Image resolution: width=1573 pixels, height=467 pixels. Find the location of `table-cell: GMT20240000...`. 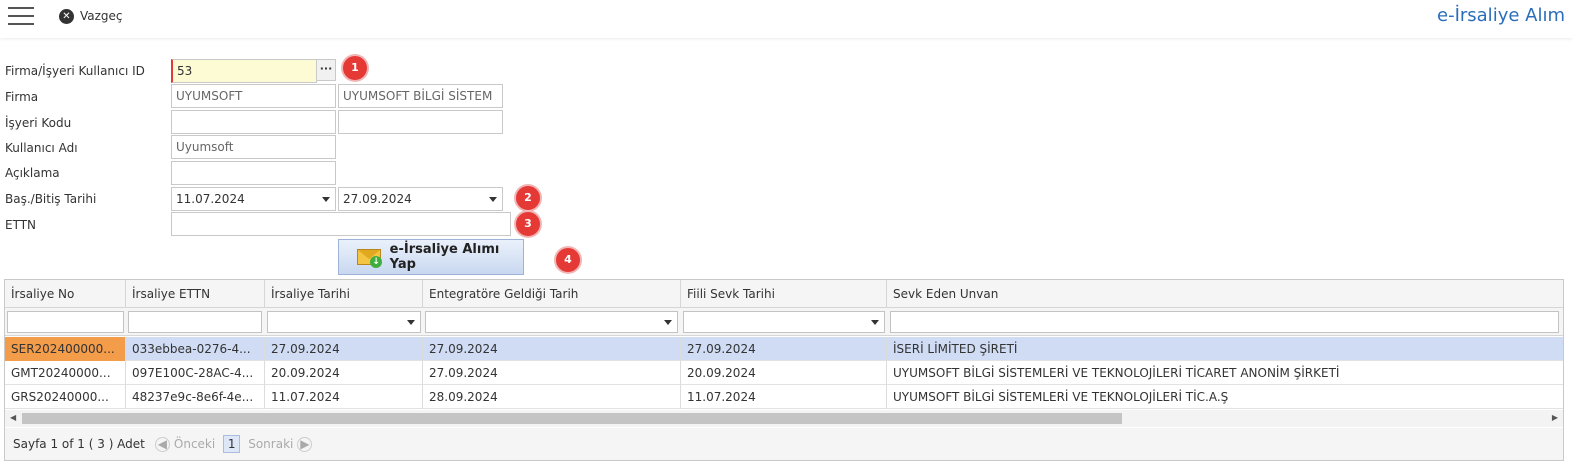

table-cell: GMT20240000... is located at coordinates (65, 373).